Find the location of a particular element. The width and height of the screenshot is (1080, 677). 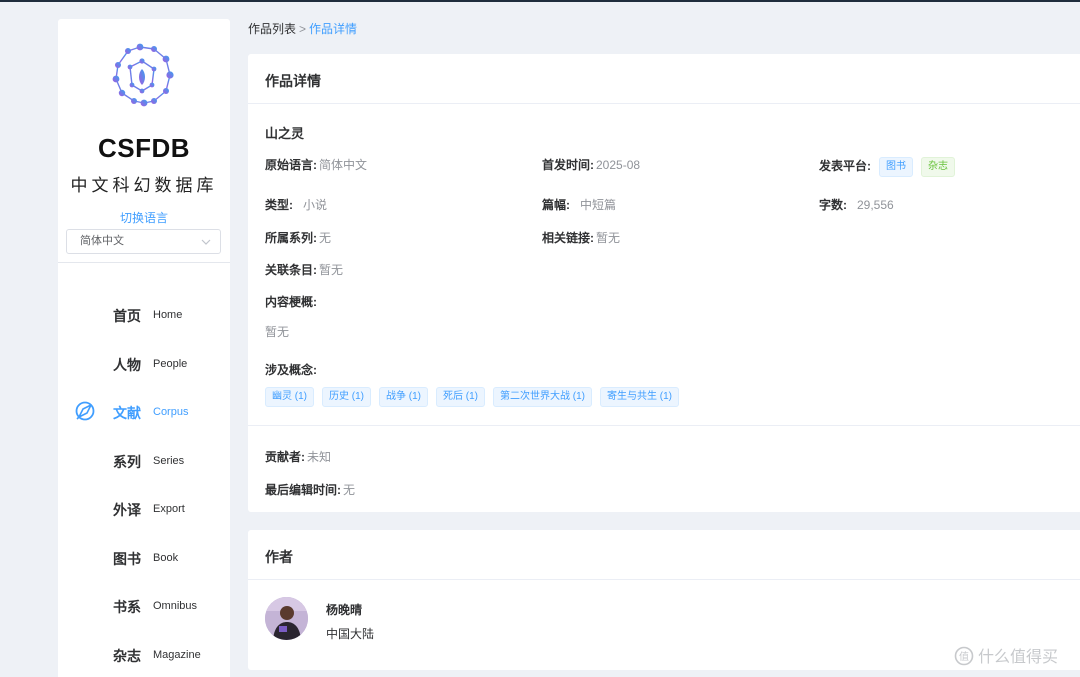

svg-text: 值 is located at coordinates (964, 656).